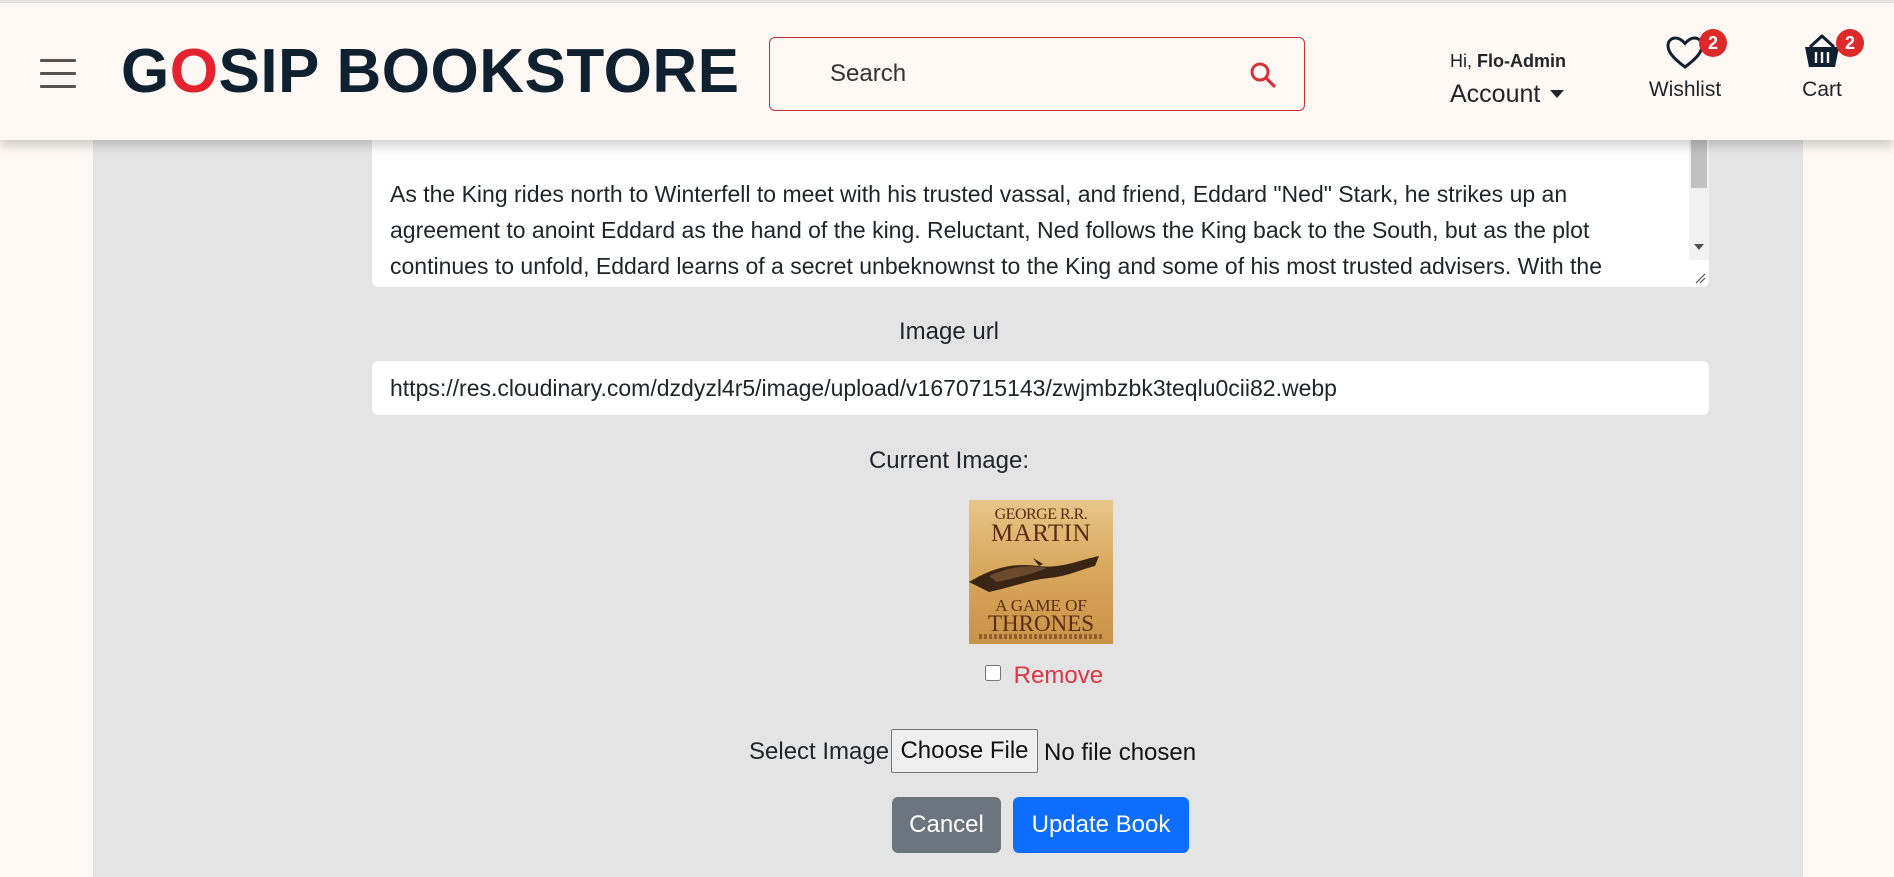 Image resolution: width=1894 pixels, height=877 pixels. I want to click on site-logo: GOSIP BOOKSTORE, so click(430, 72).